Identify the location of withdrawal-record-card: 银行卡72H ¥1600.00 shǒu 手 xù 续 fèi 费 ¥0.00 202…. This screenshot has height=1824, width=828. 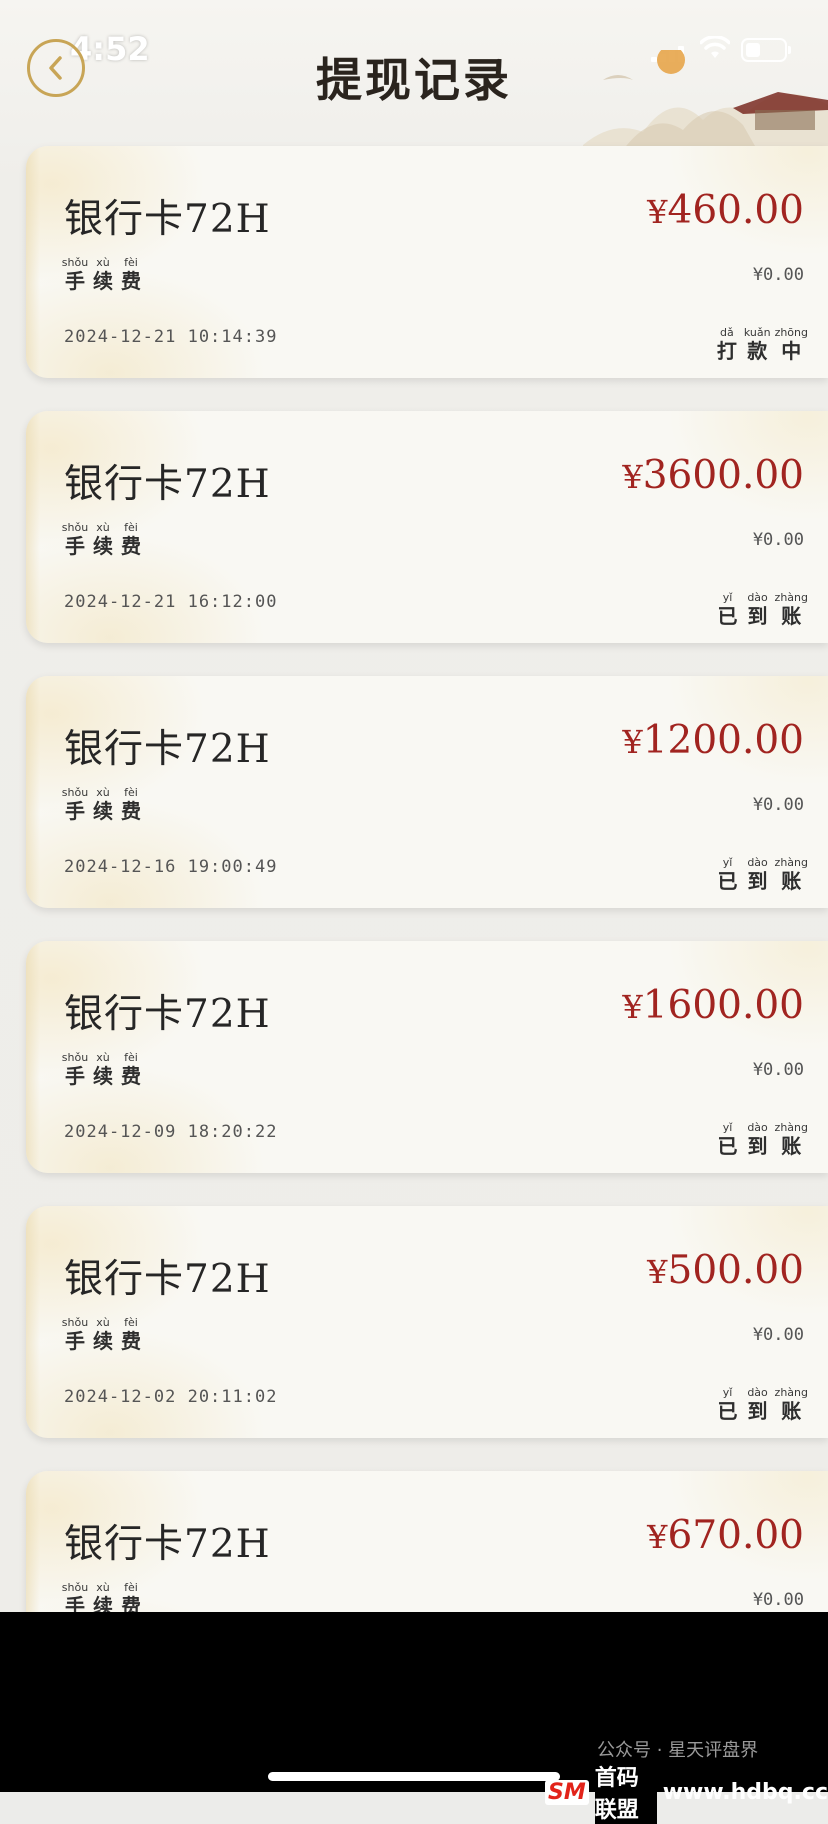
(427, 1057).